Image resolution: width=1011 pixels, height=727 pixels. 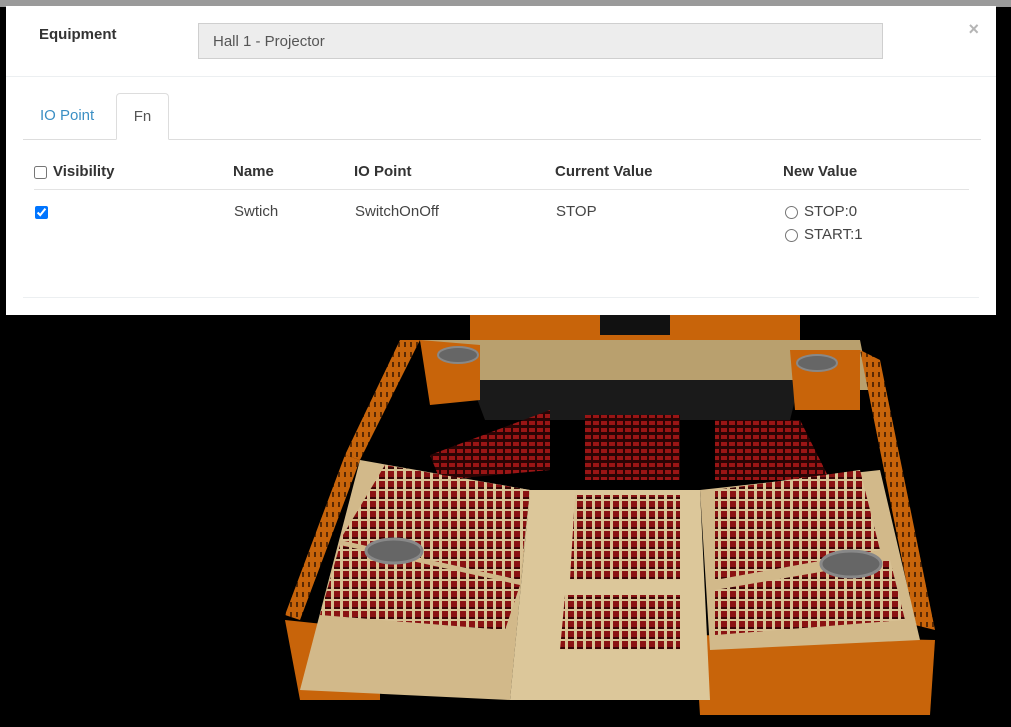 What do you see at coordinates (397, 211) in the screenshot?
I see `io-point-cell: SwitchOnOff` at bounding box center [397, 211].